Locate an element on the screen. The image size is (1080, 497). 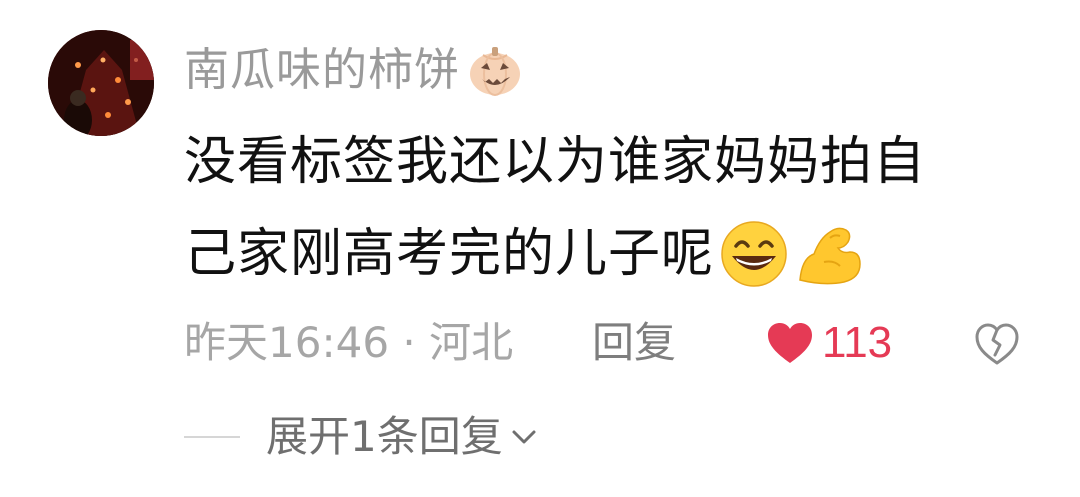
comment-meta-row: 昨天16:46 · 河北 回复 113 is located at coordinates (614, 343).